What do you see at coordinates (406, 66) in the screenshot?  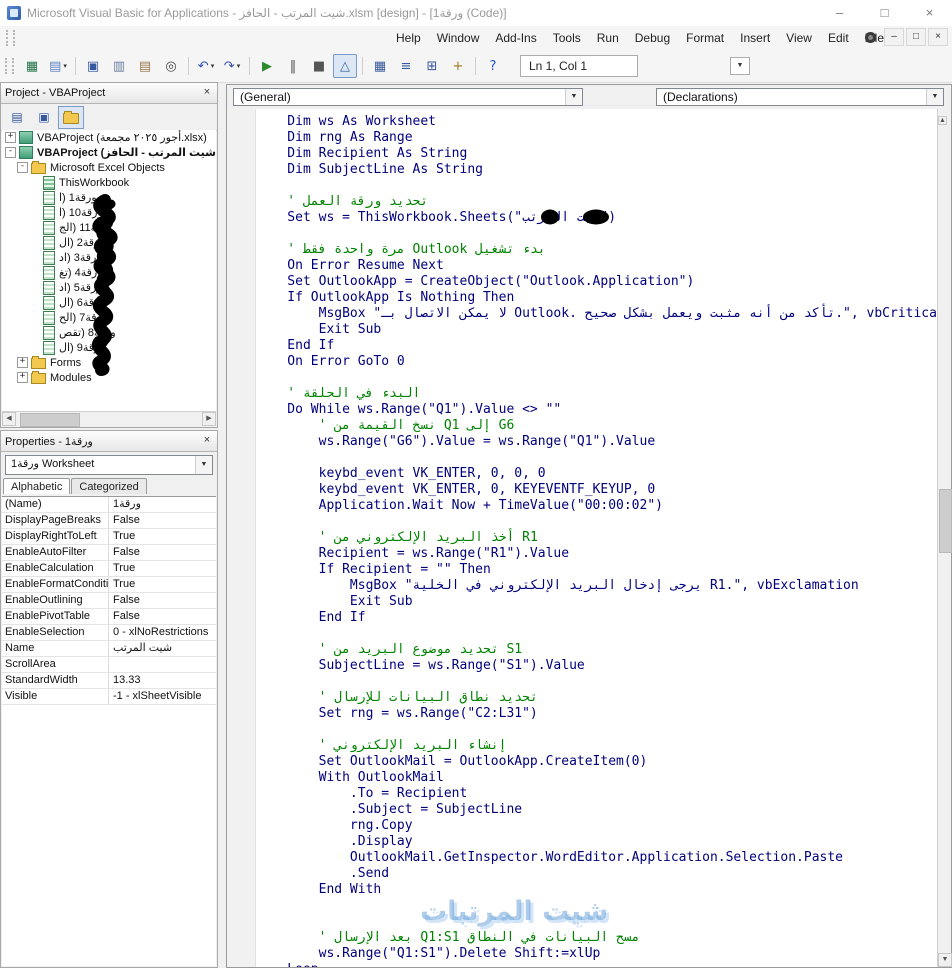 I see `properties-window-button: ≡` at bounding box center [406, 66].